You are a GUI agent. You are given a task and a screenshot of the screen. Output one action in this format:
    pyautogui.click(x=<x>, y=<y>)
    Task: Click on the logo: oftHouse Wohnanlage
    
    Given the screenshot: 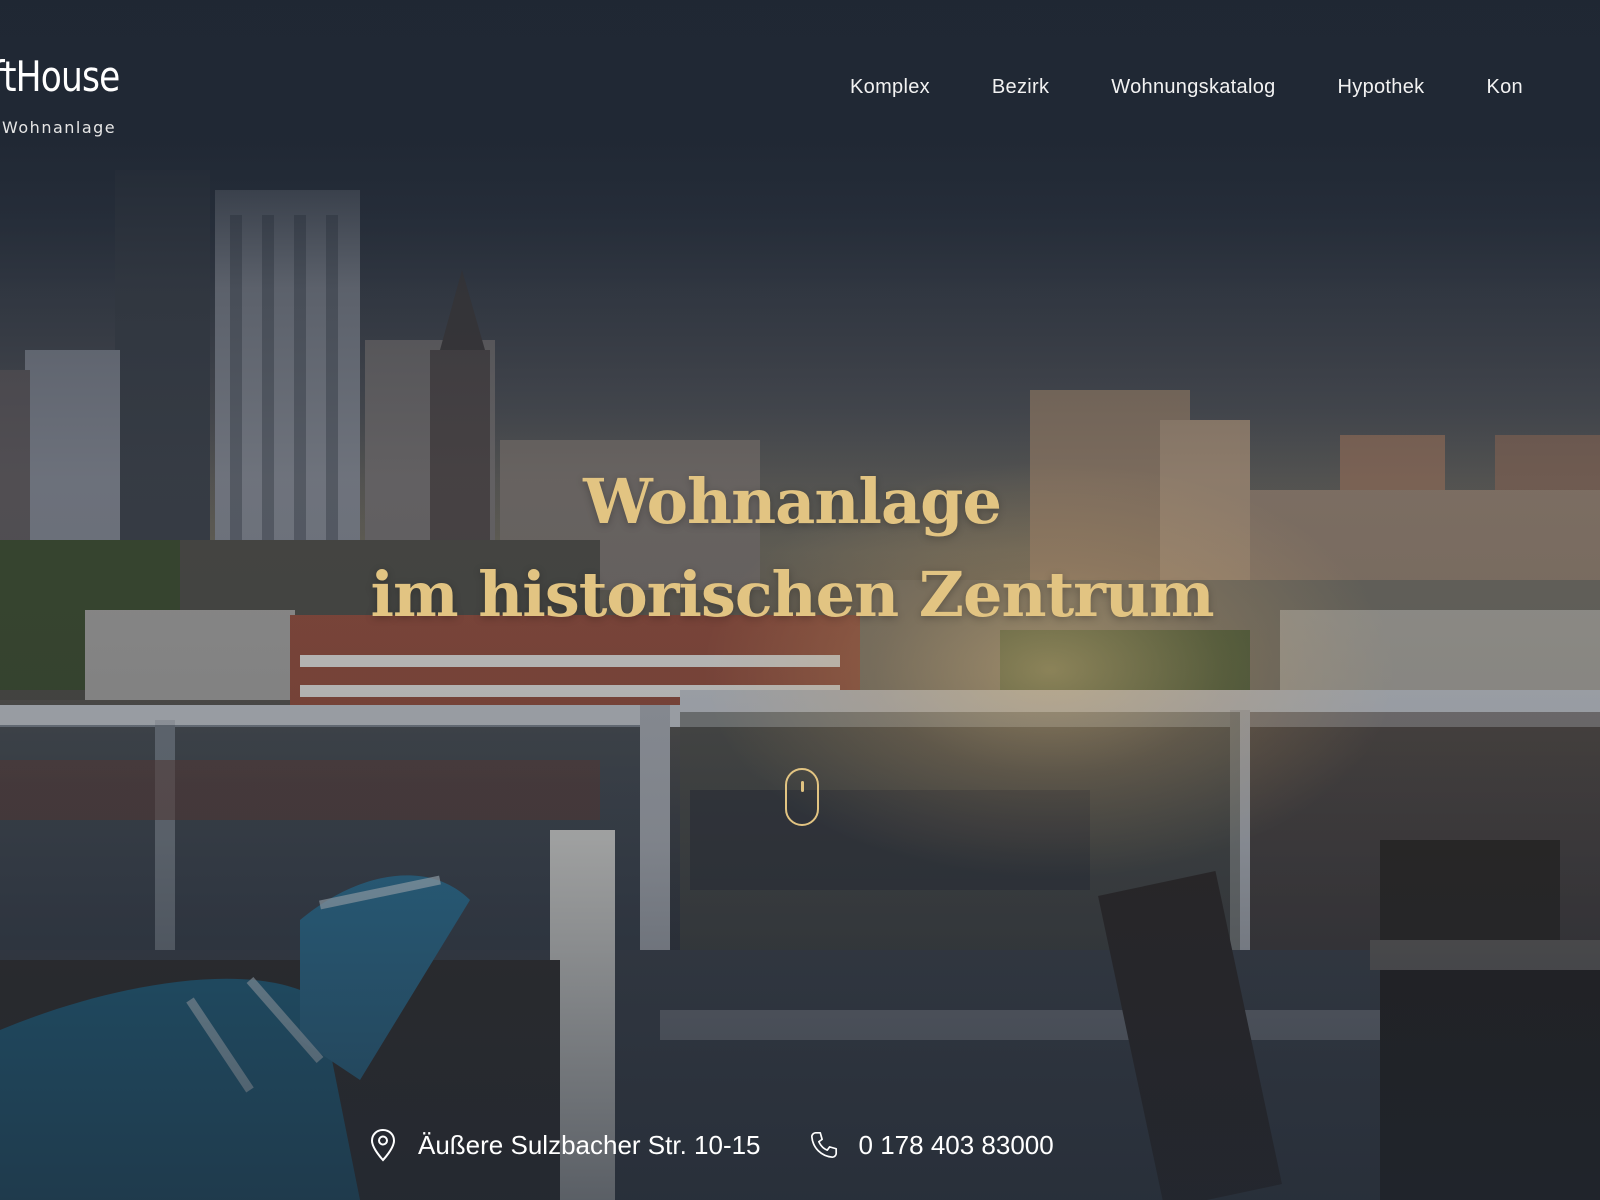 What is the action you would take?
    pyautogui.click(x=76, y=95)
    